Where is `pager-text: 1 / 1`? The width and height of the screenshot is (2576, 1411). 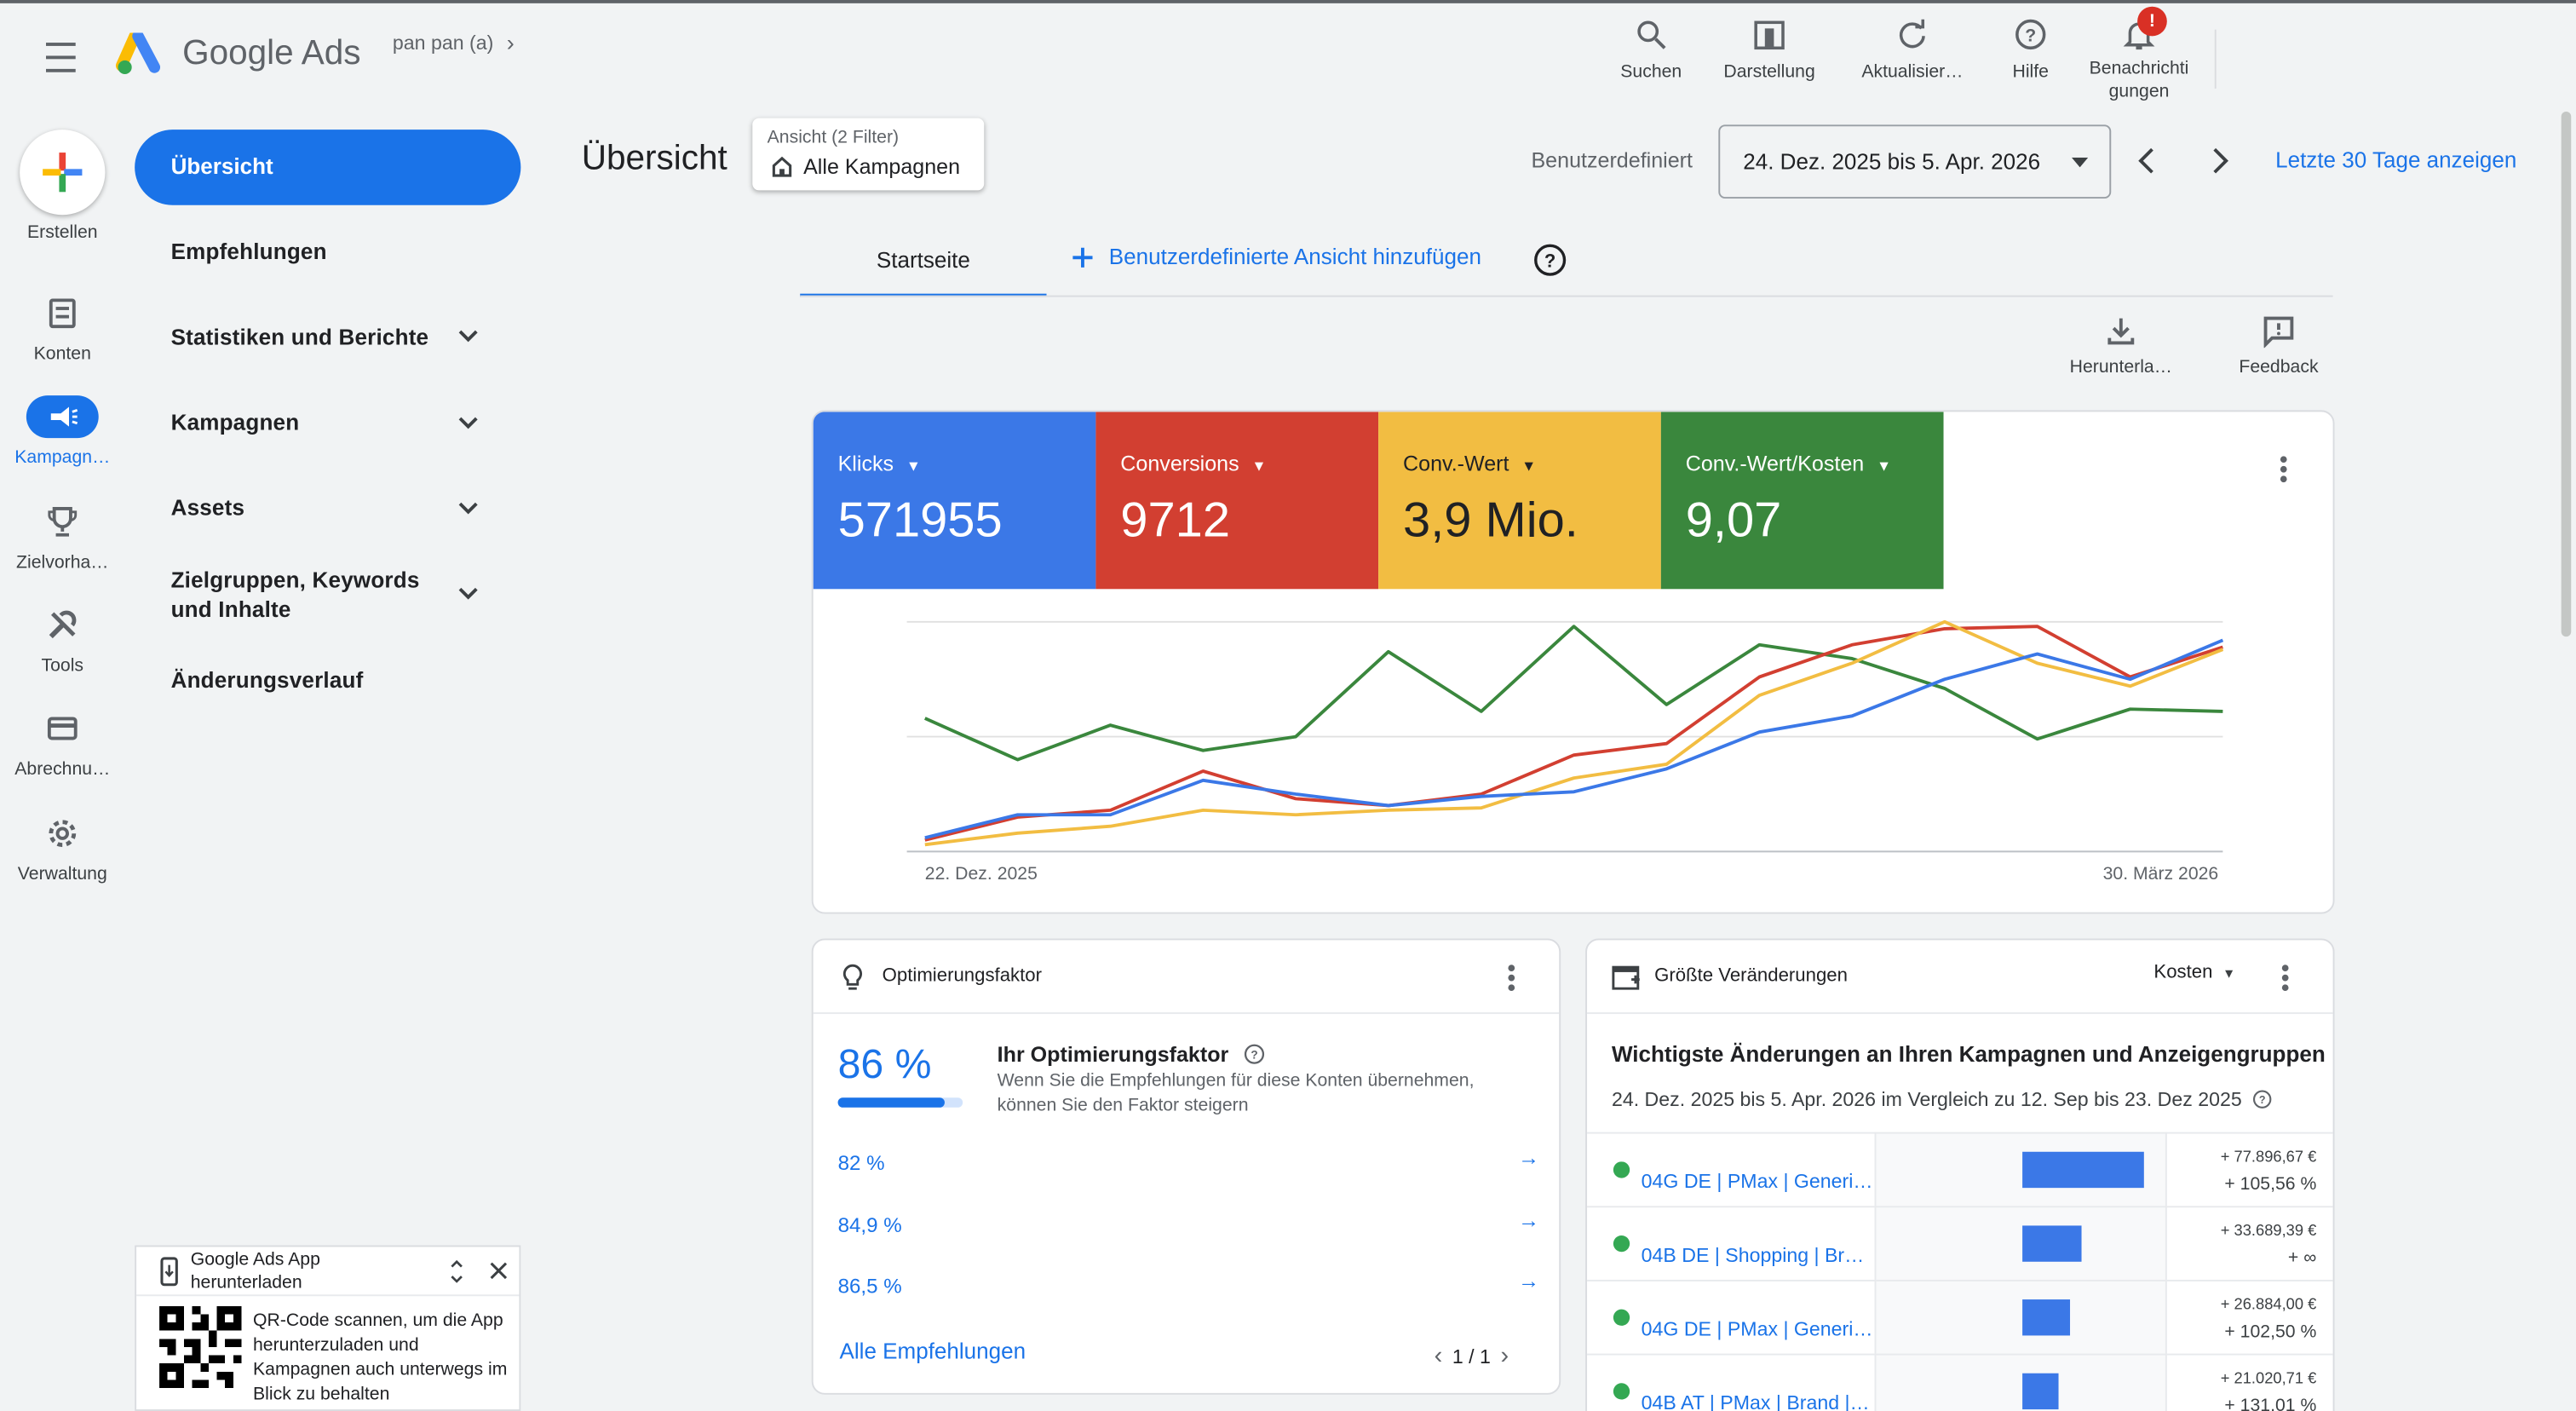 pager-text: 1 / 1 is located at coordinates (1472, 1356).